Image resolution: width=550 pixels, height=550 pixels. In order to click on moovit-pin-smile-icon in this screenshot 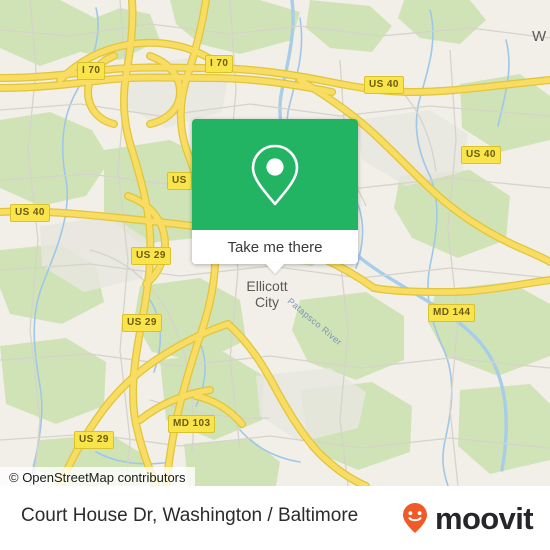, I will do `click(414, 518)`.